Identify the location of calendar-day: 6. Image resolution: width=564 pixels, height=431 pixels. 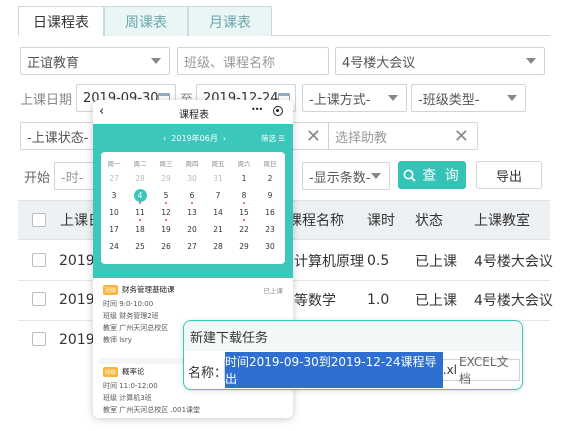
(192, 195).